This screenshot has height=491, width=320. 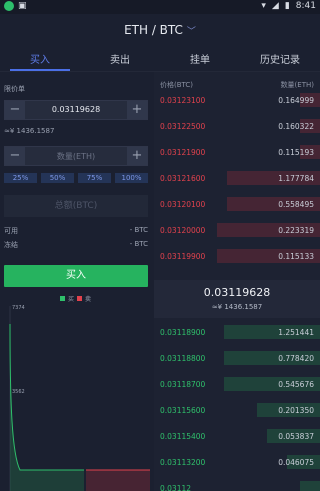 What do you see at coordinates (76, 206) in the screenshot?
I see `total-input: 总额(BTC)` at bounding box center [76, 206].